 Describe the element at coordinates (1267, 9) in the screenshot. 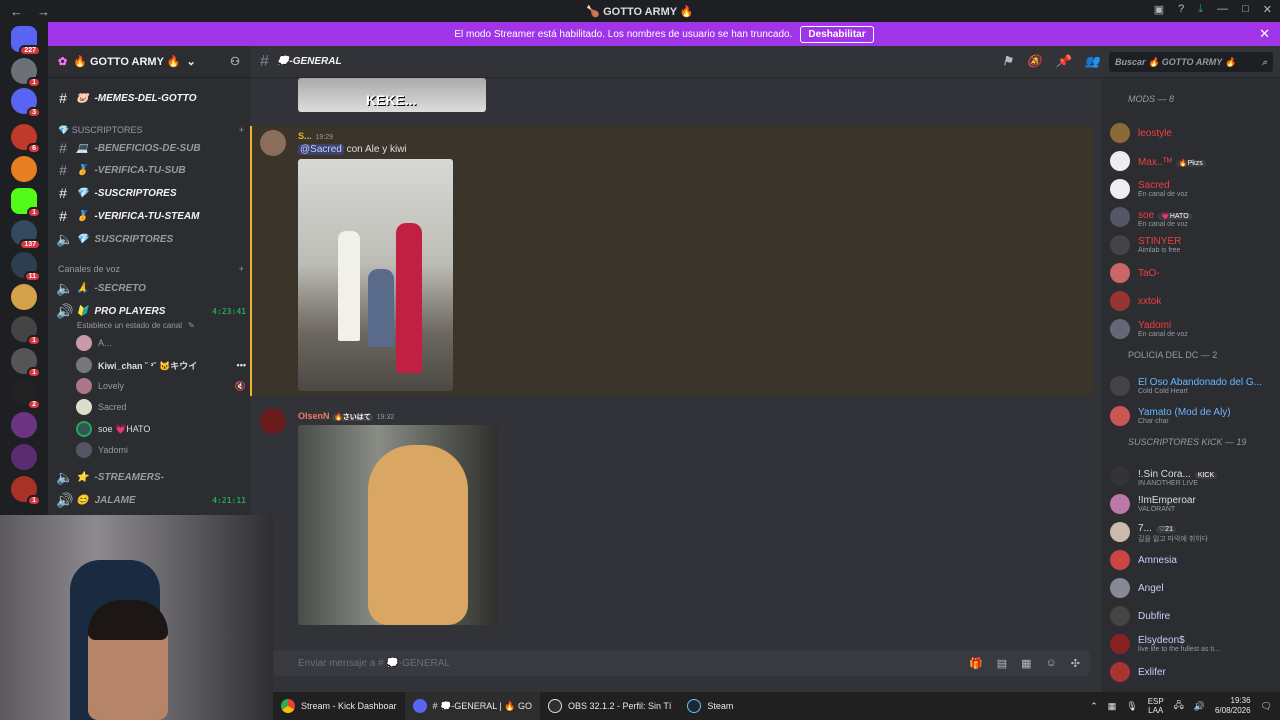

I see `close-window-button: ✕` at that location.